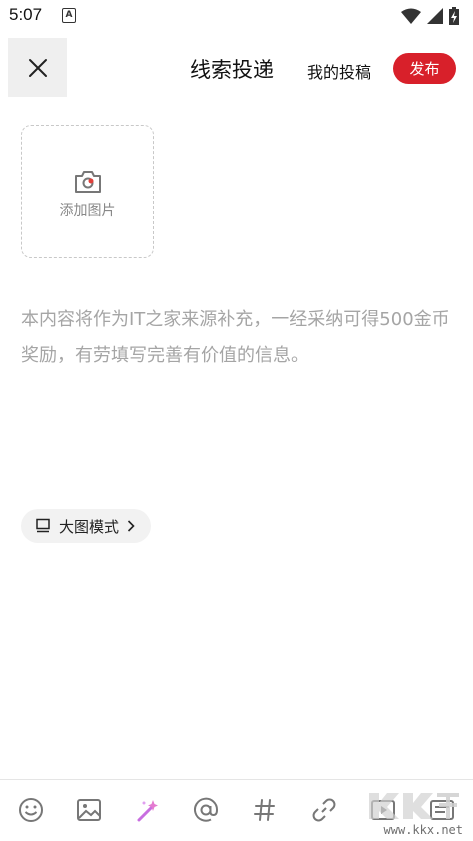  I want to click on camera-icon, so click(88, 182).